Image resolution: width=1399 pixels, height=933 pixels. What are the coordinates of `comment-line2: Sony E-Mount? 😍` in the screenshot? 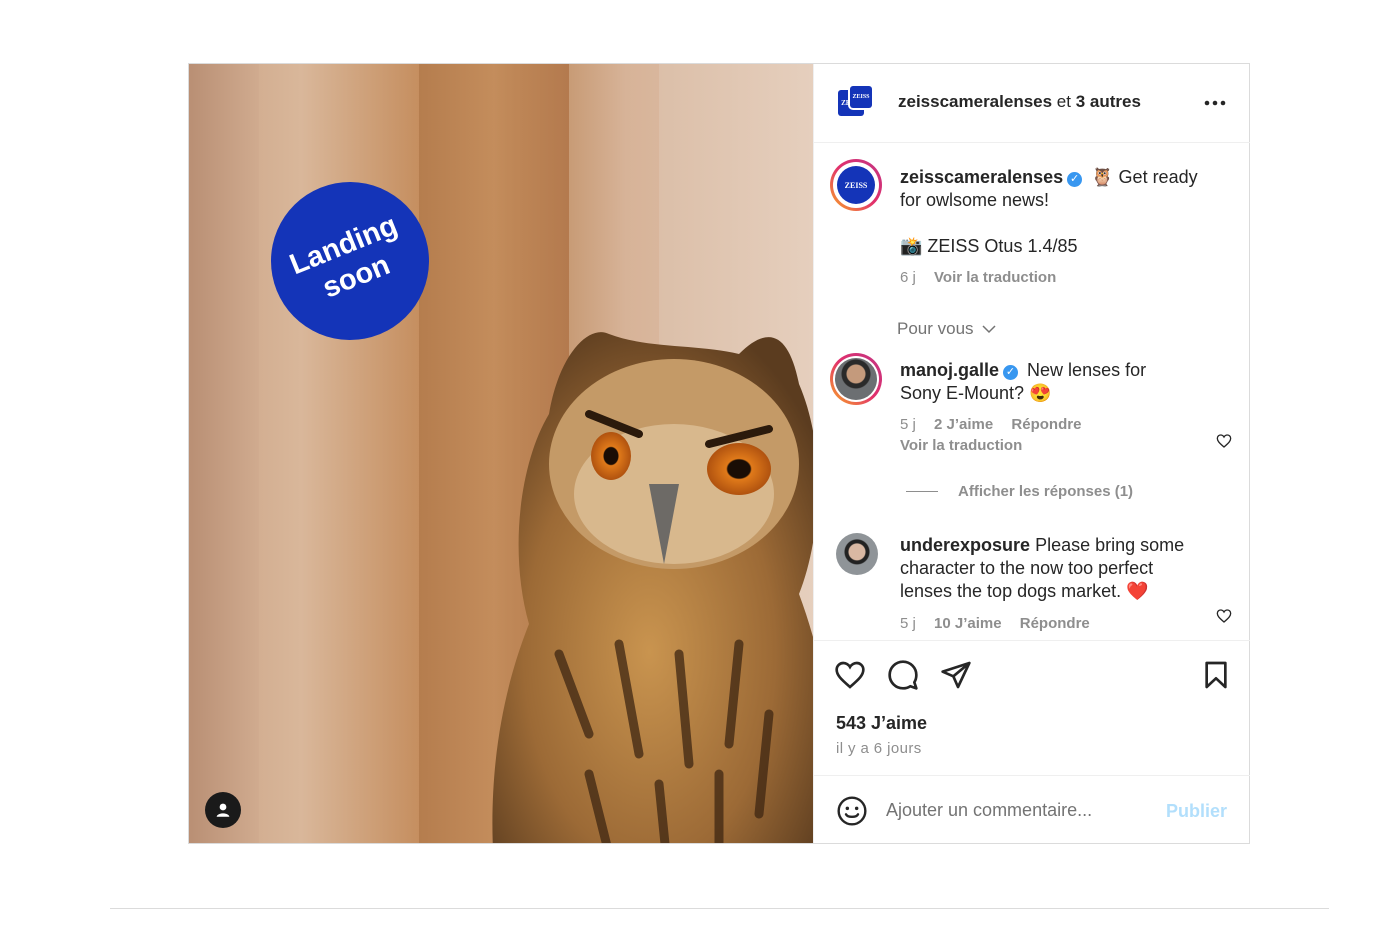 It's located at (976, 393).